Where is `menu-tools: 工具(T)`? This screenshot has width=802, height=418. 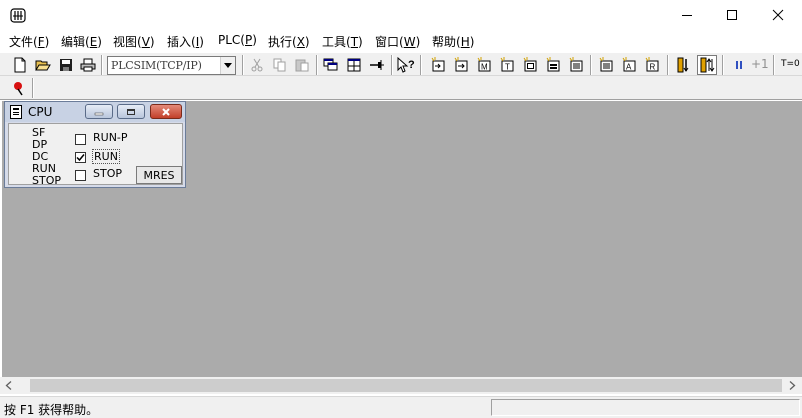 menu-tools: 工具(T) is located at coordinates (342, 41).